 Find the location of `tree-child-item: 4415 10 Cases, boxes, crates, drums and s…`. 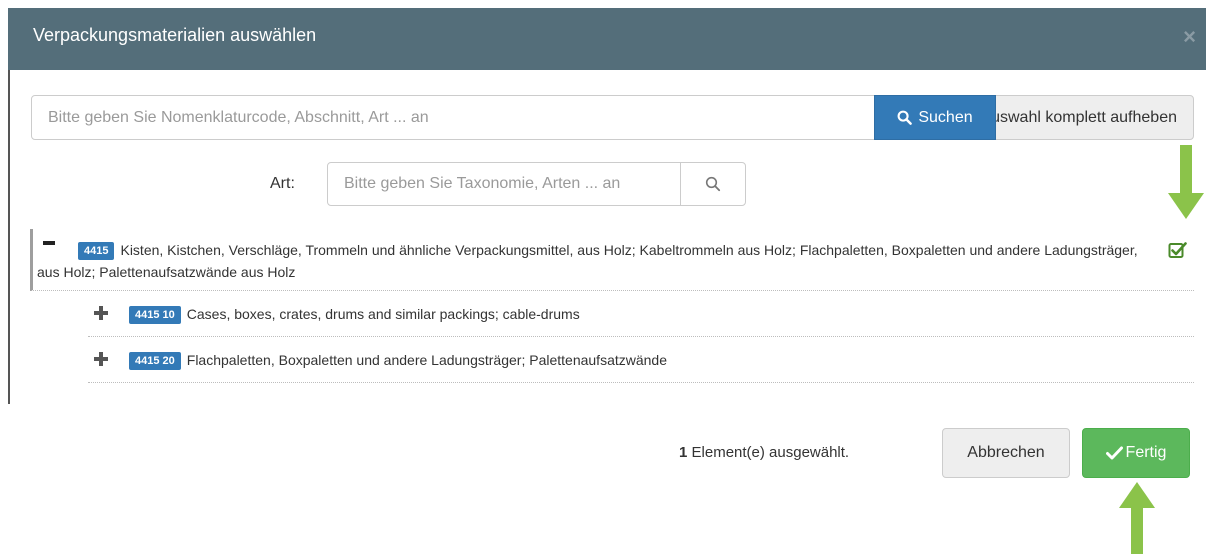

tree-child-item: 4415 10 Cases, boxes, crates, drums and s… is located at coordinates (641, 314).